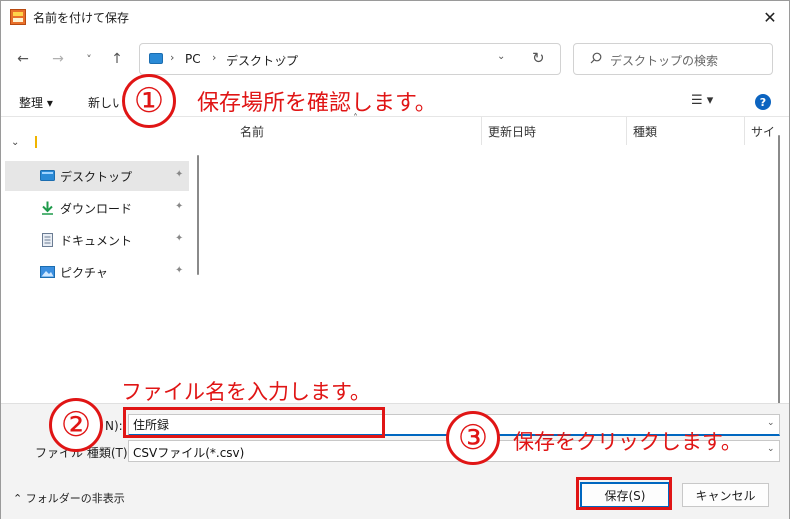 The image size is (790, 519). I want to click on picture-icon, so click(47, 272).